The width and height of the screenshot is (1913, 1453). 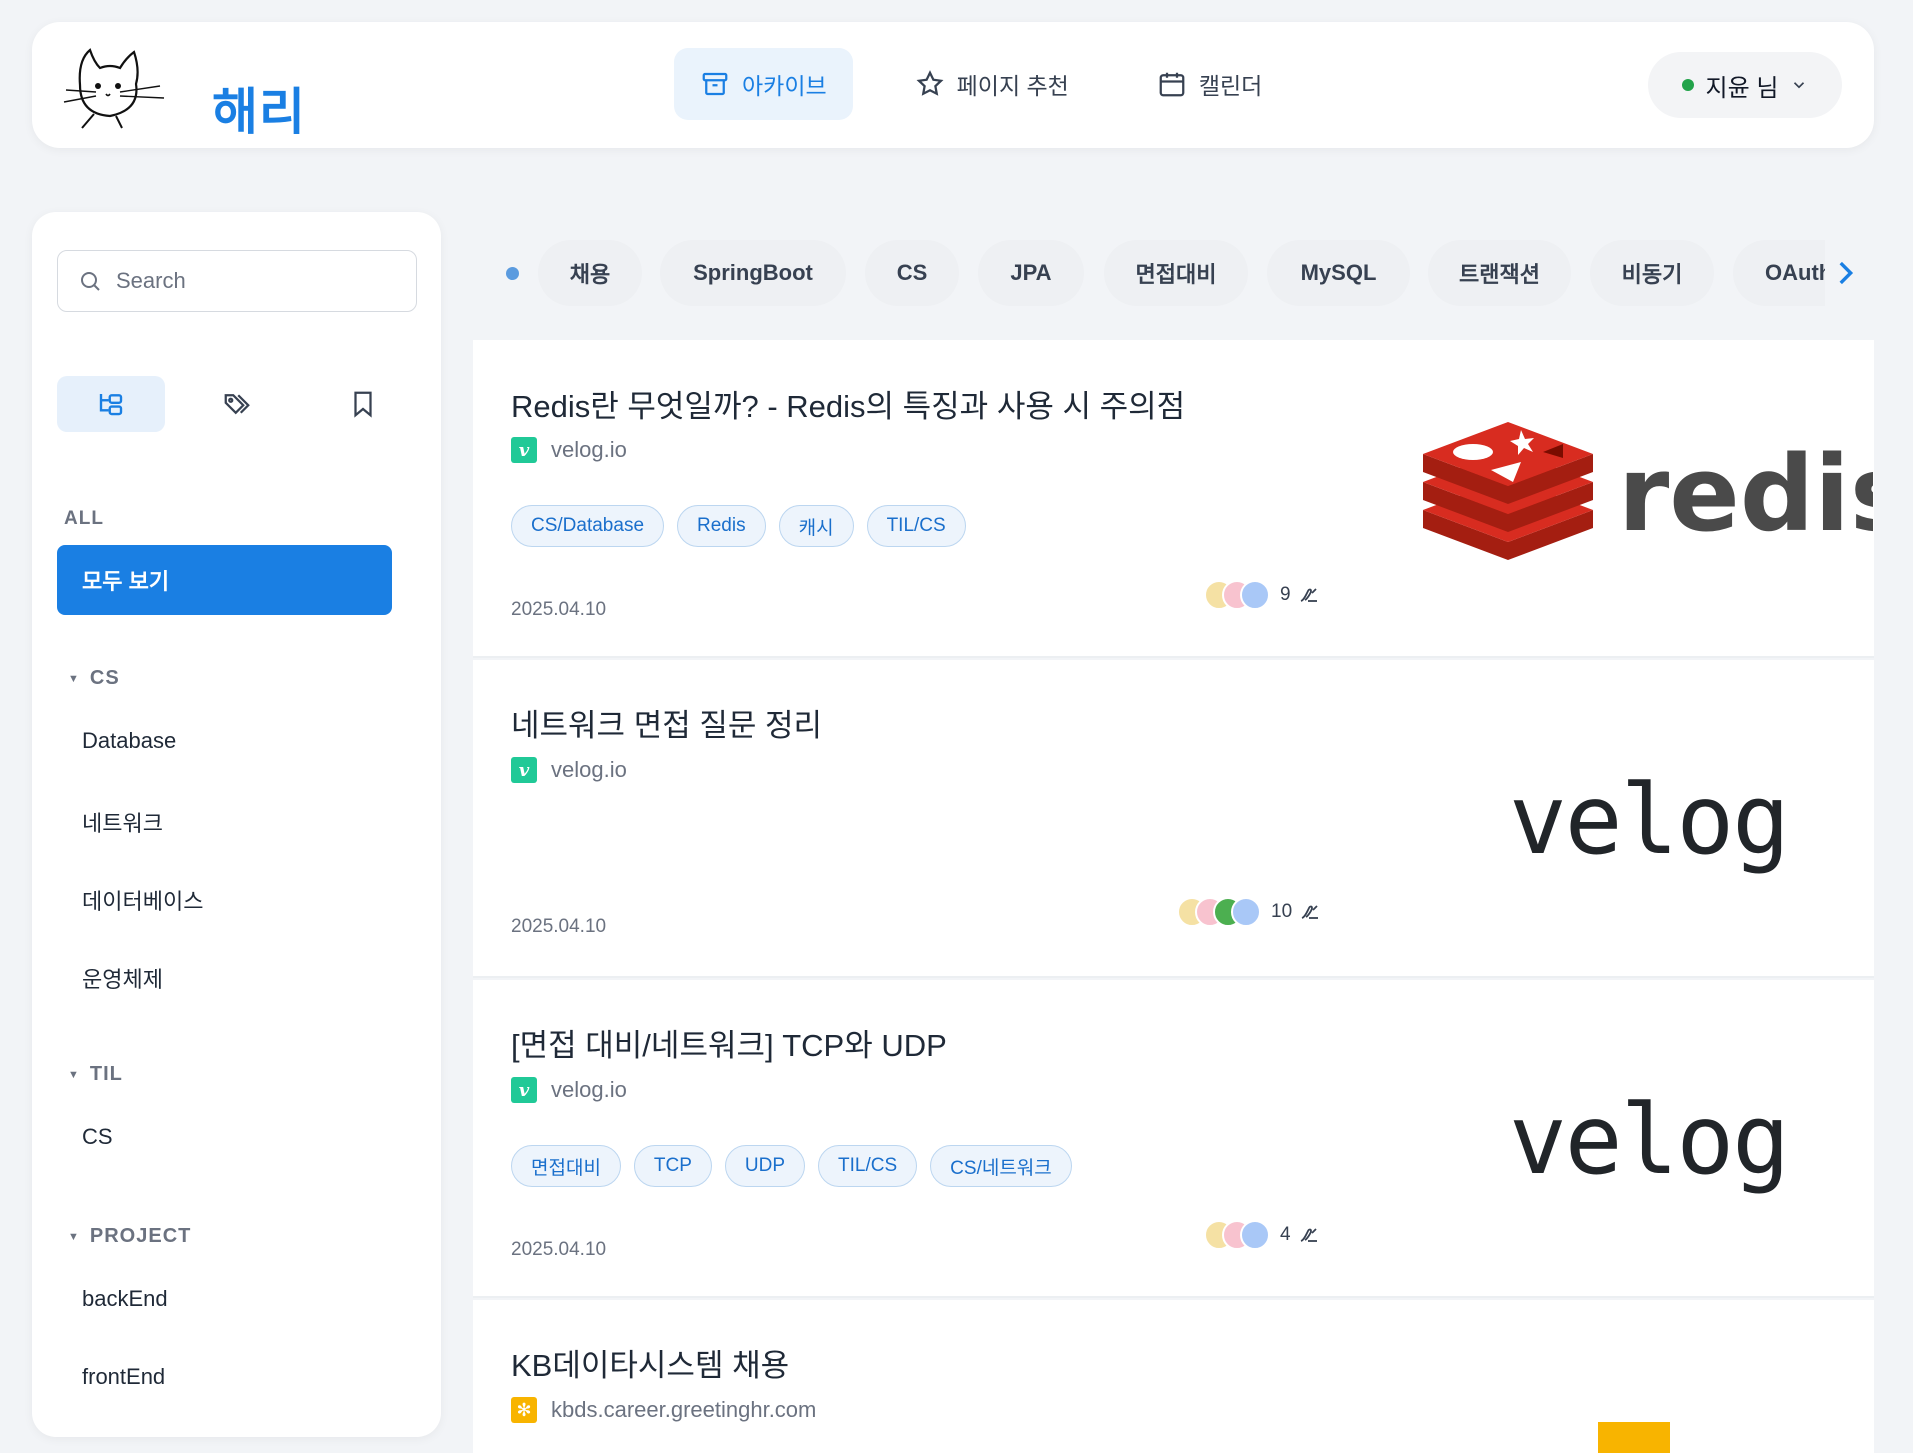 I want to click on calendar-icon, so click(x=1172, y=84).